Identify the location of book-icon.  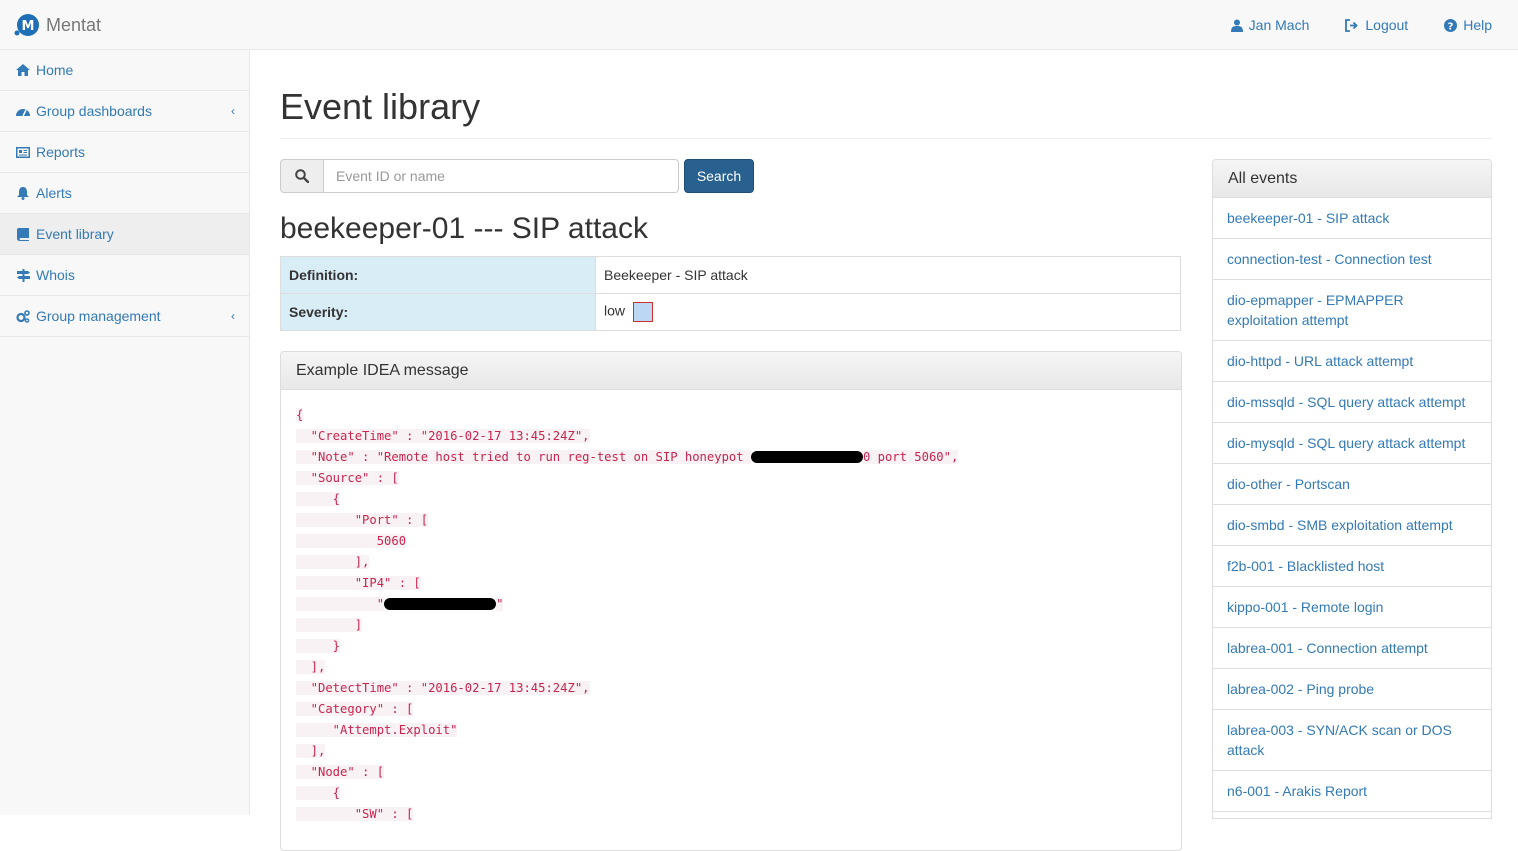
(23, 234).